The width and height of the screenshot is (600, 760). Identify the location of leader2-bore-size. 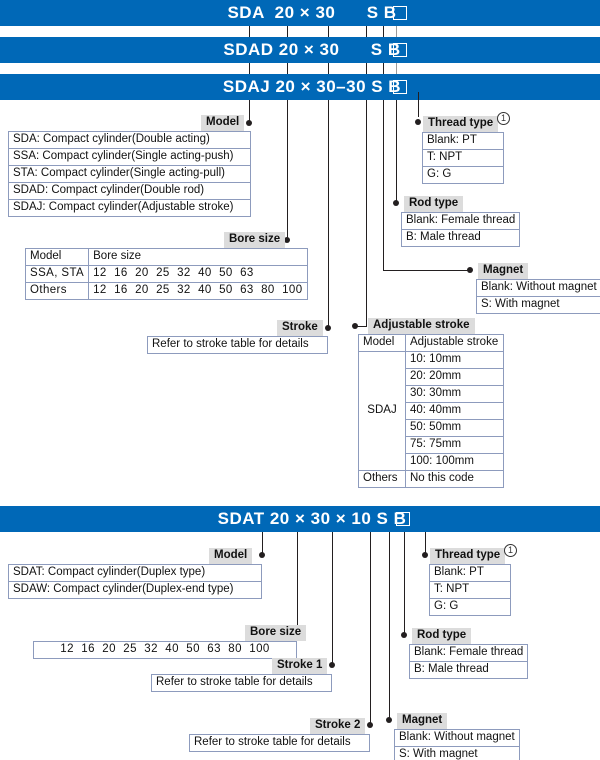
(297, 582).